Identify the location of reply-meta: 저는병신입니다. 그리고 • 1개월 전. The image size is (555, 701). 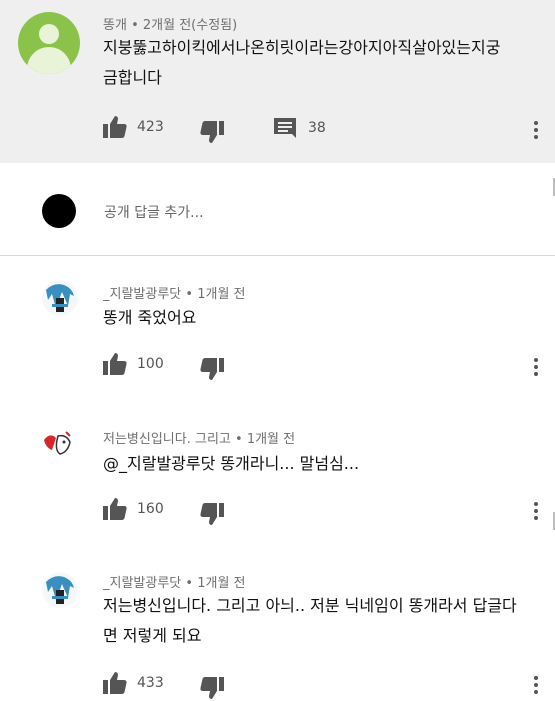
(199, 437).